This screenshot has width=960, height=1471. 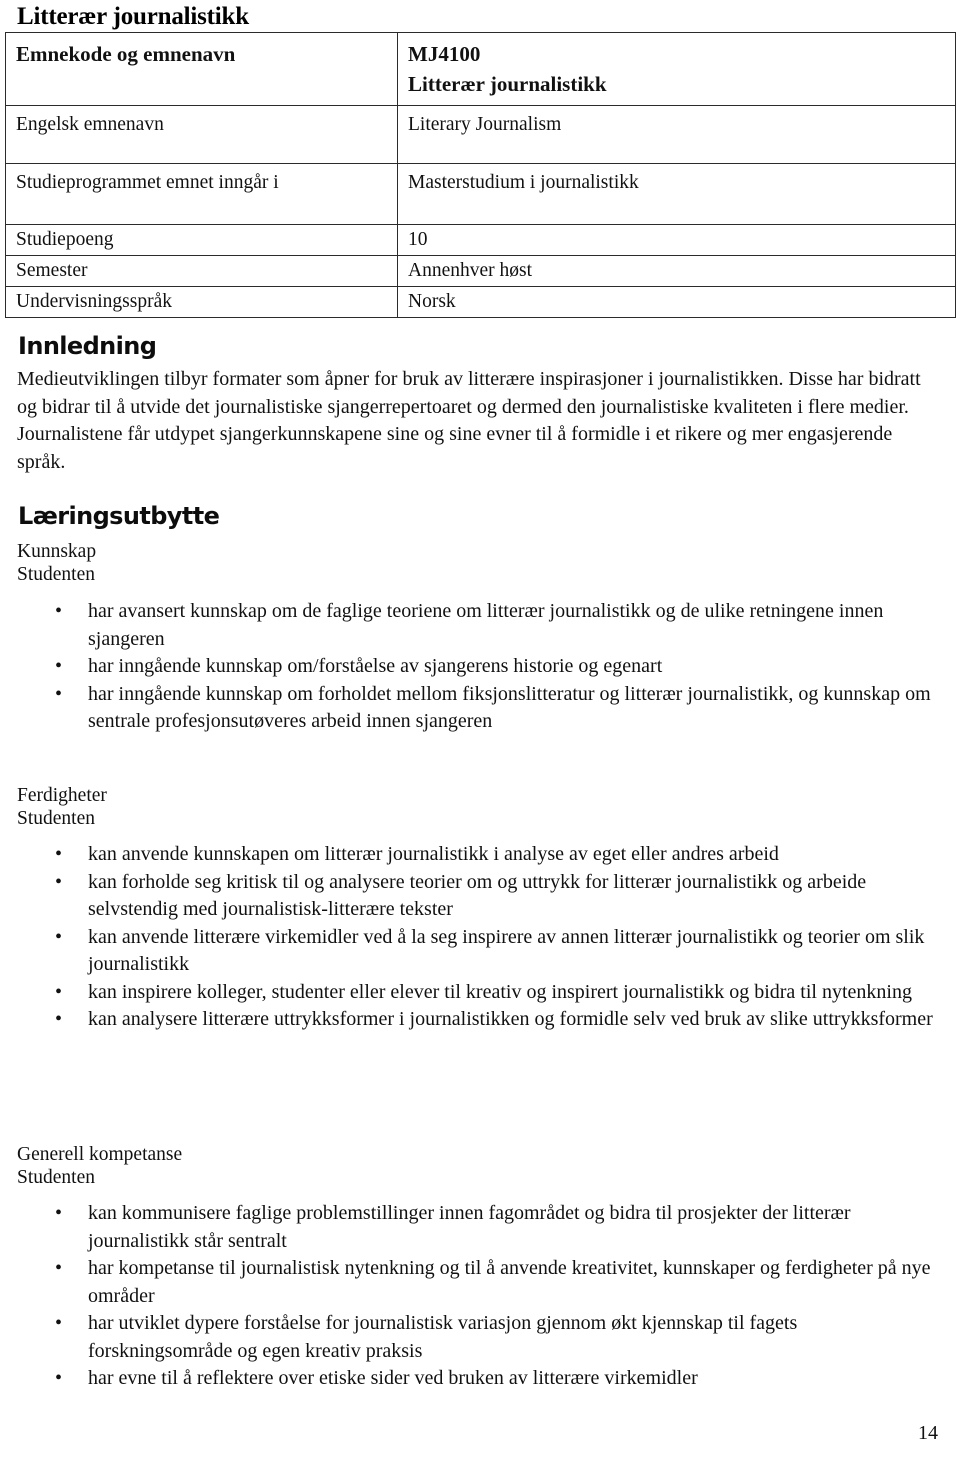 I want to click on course-name: Litterær journalistikk, so click(x=507, y=84).